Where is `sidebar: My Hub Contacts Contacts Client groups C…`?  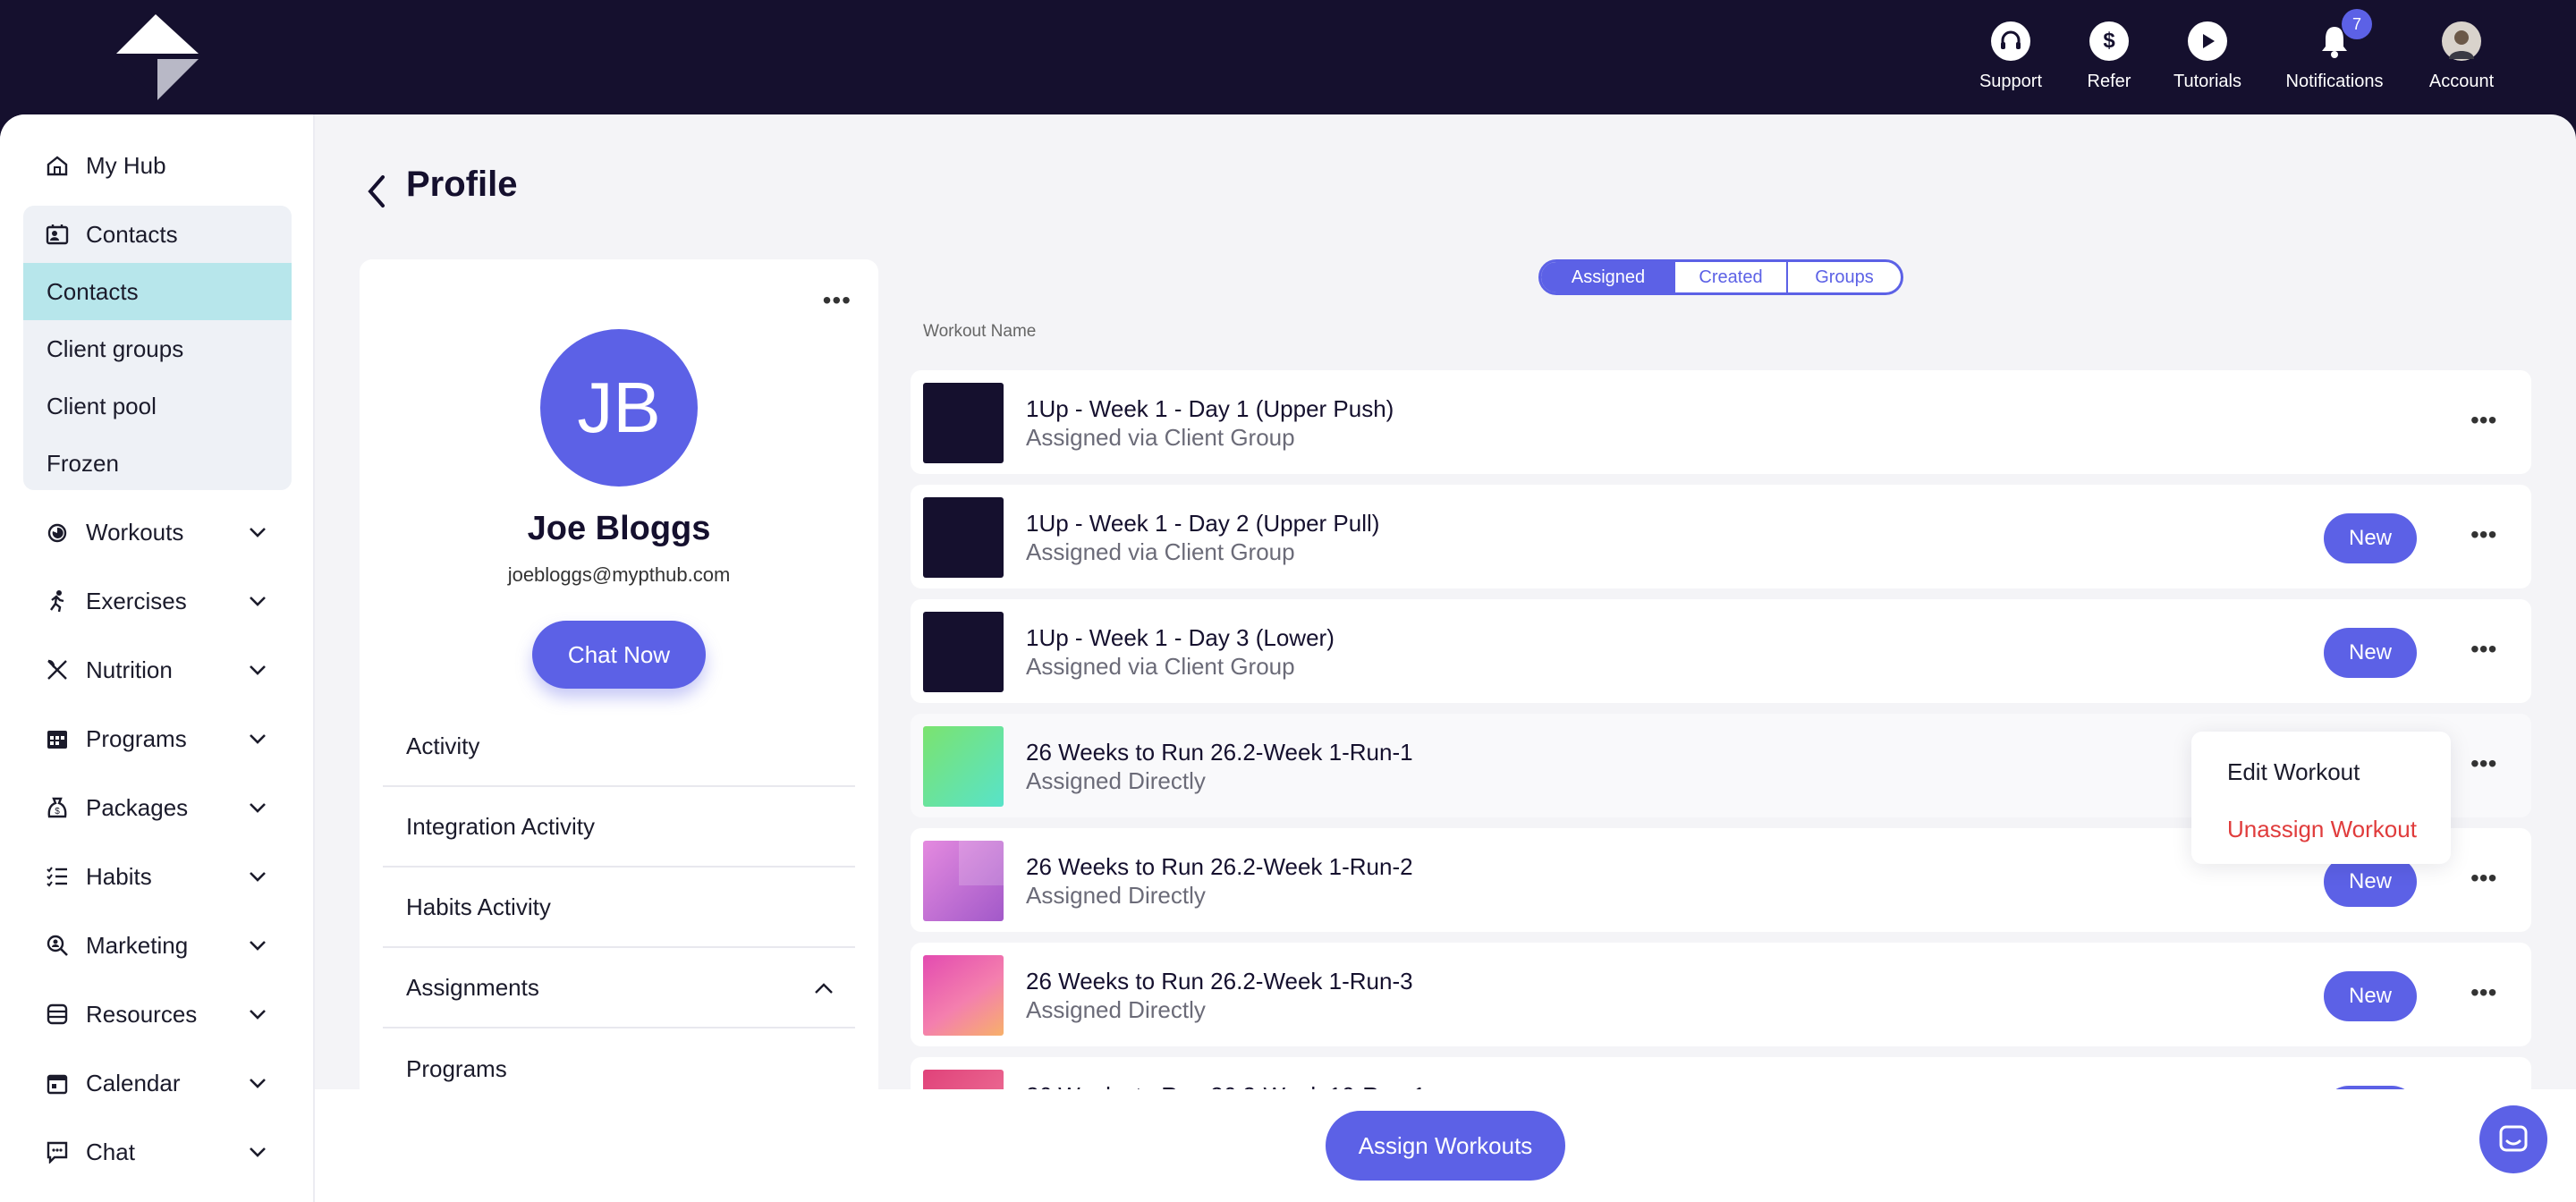 sidebar: My Hub Contacts Contacts Client groups C… is located at coordinates (157, 658).